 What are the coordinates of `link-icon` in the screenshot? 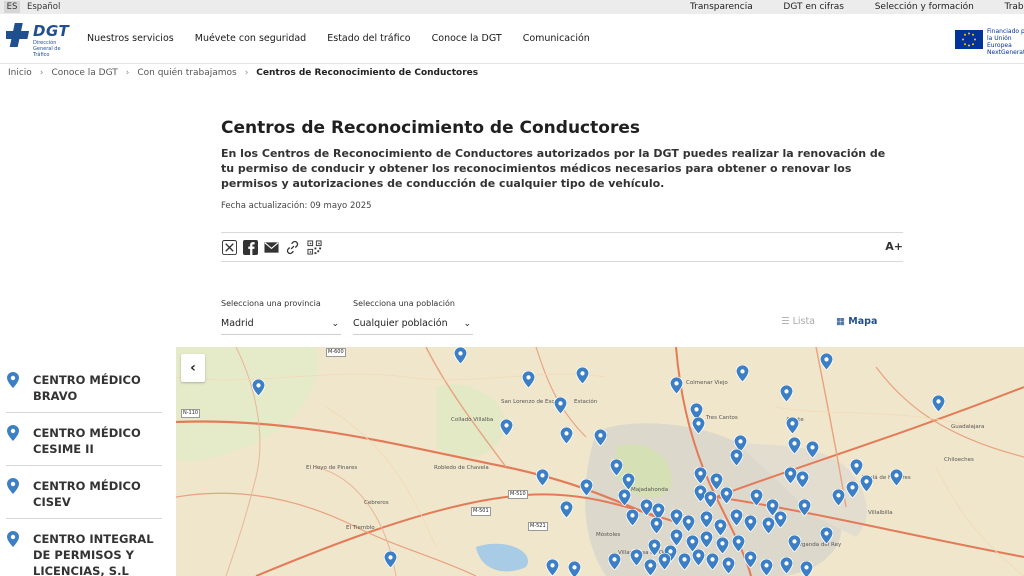 It's located at (292, 247).